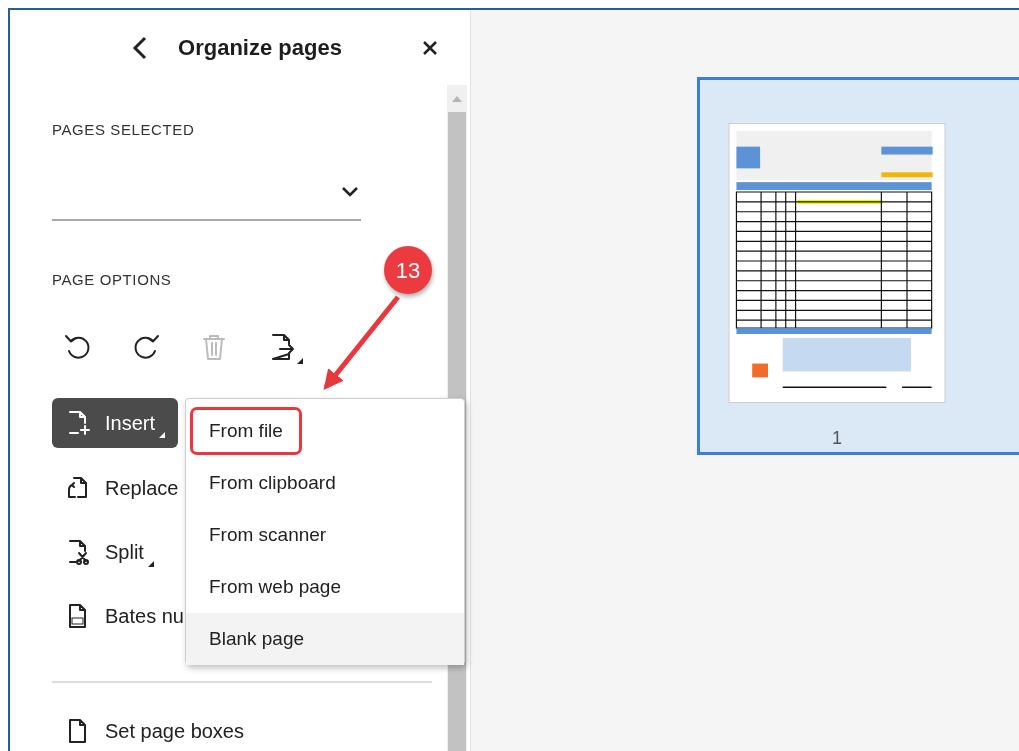 The width and height of the screenshot is (1019, 751). I want to click on section-label: PAGES SELECTED, so click(124, 130).